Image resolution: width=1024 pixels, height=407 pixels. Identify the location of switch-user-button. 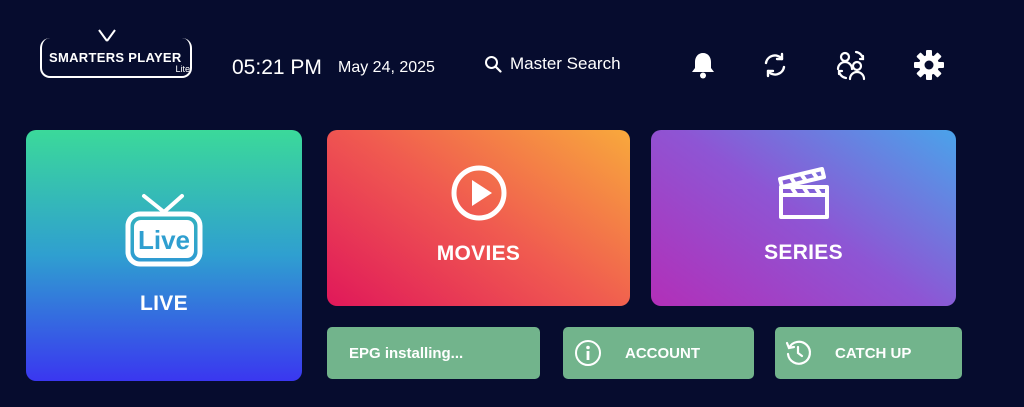
(851, 65).